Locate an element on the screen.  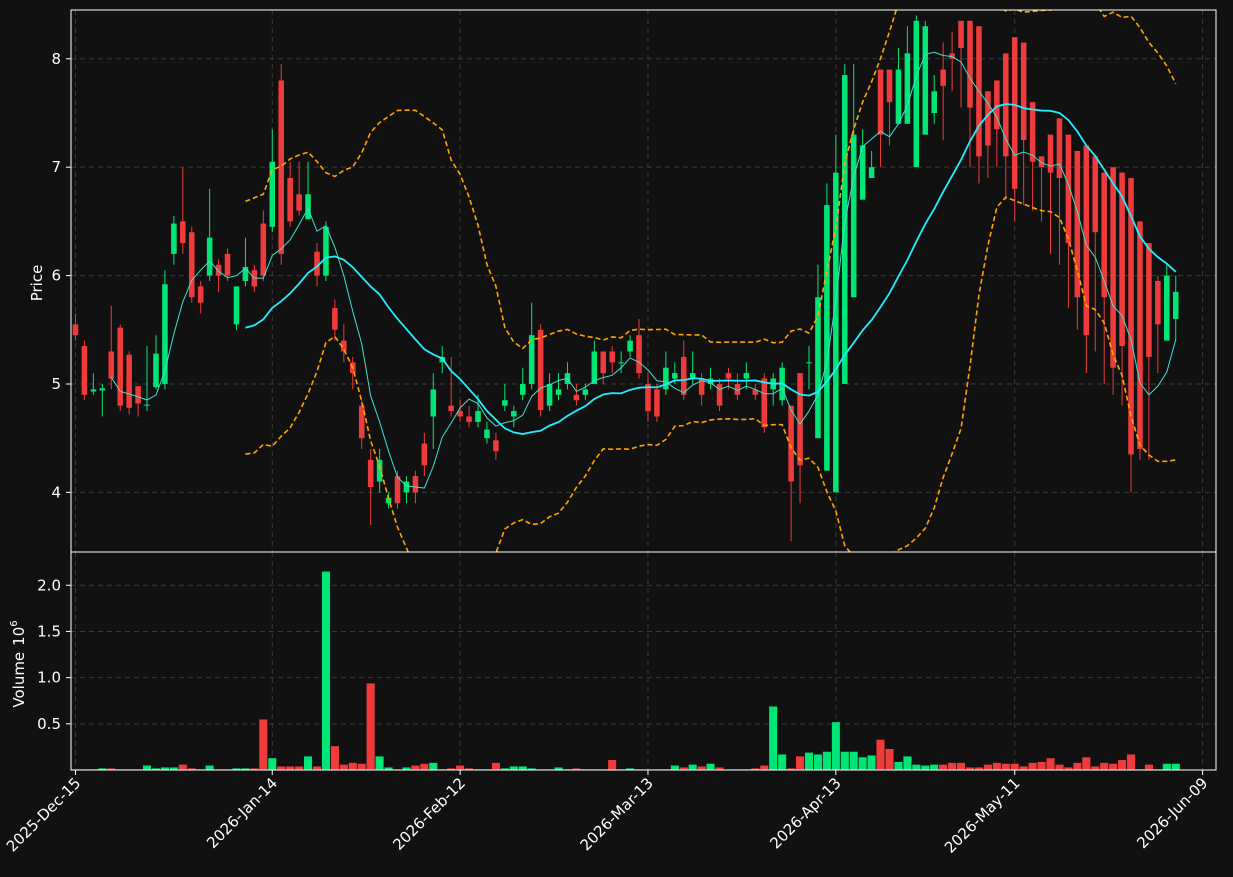
volume-exponent-power: 6 is located at coordinates (14, 623).